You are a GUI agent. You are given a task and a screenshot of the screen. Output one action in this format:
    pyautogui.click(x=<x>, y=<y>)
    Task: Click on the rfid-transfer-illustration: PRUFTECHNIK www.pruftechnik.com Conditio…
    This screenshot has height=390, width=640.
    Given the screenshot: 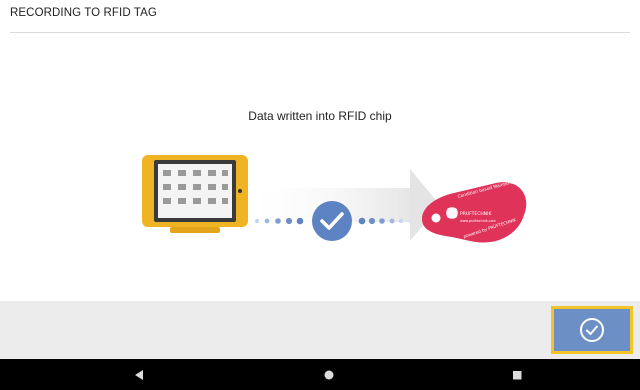 What is the action you would take?
    pyautogui.click(x=334, y=199)
    